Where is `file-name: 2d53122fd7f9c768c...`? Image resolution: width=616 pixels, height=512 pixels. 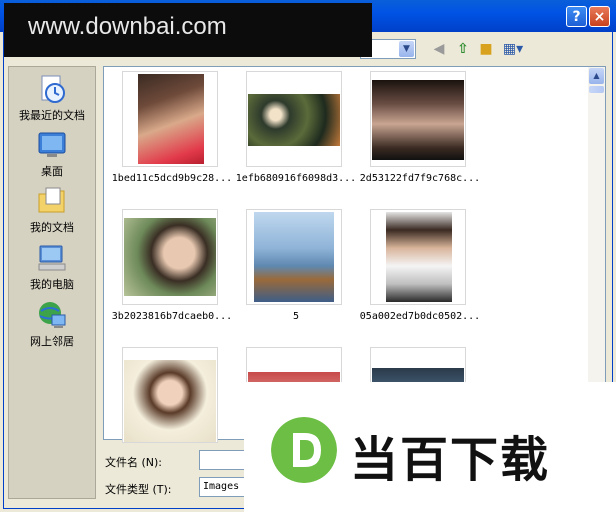
file-name: 2d53122fd7f9c768c... is located at coordinates (420, 178).